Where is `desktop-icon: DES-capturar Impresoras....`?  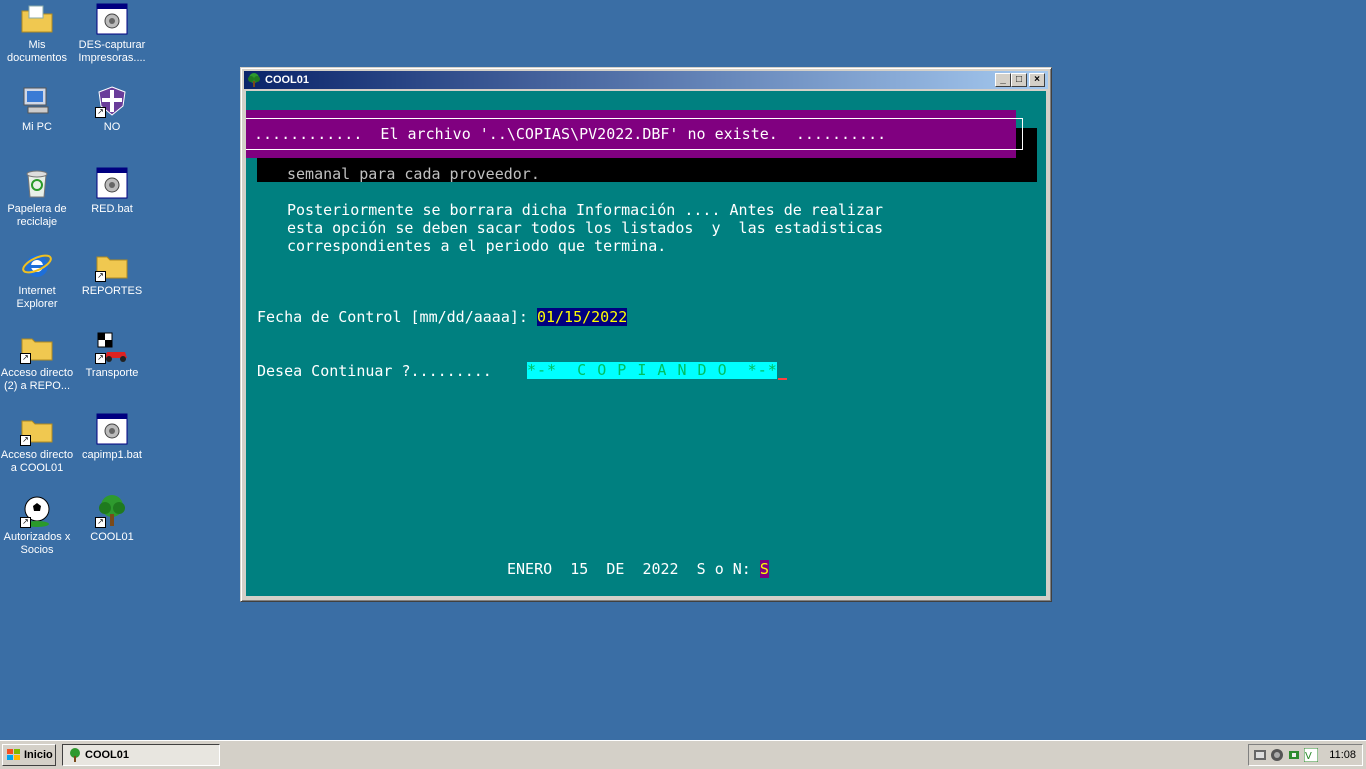
desktop-icon: DES-capturar Impresoras.... is located at coordinates (112, 33).